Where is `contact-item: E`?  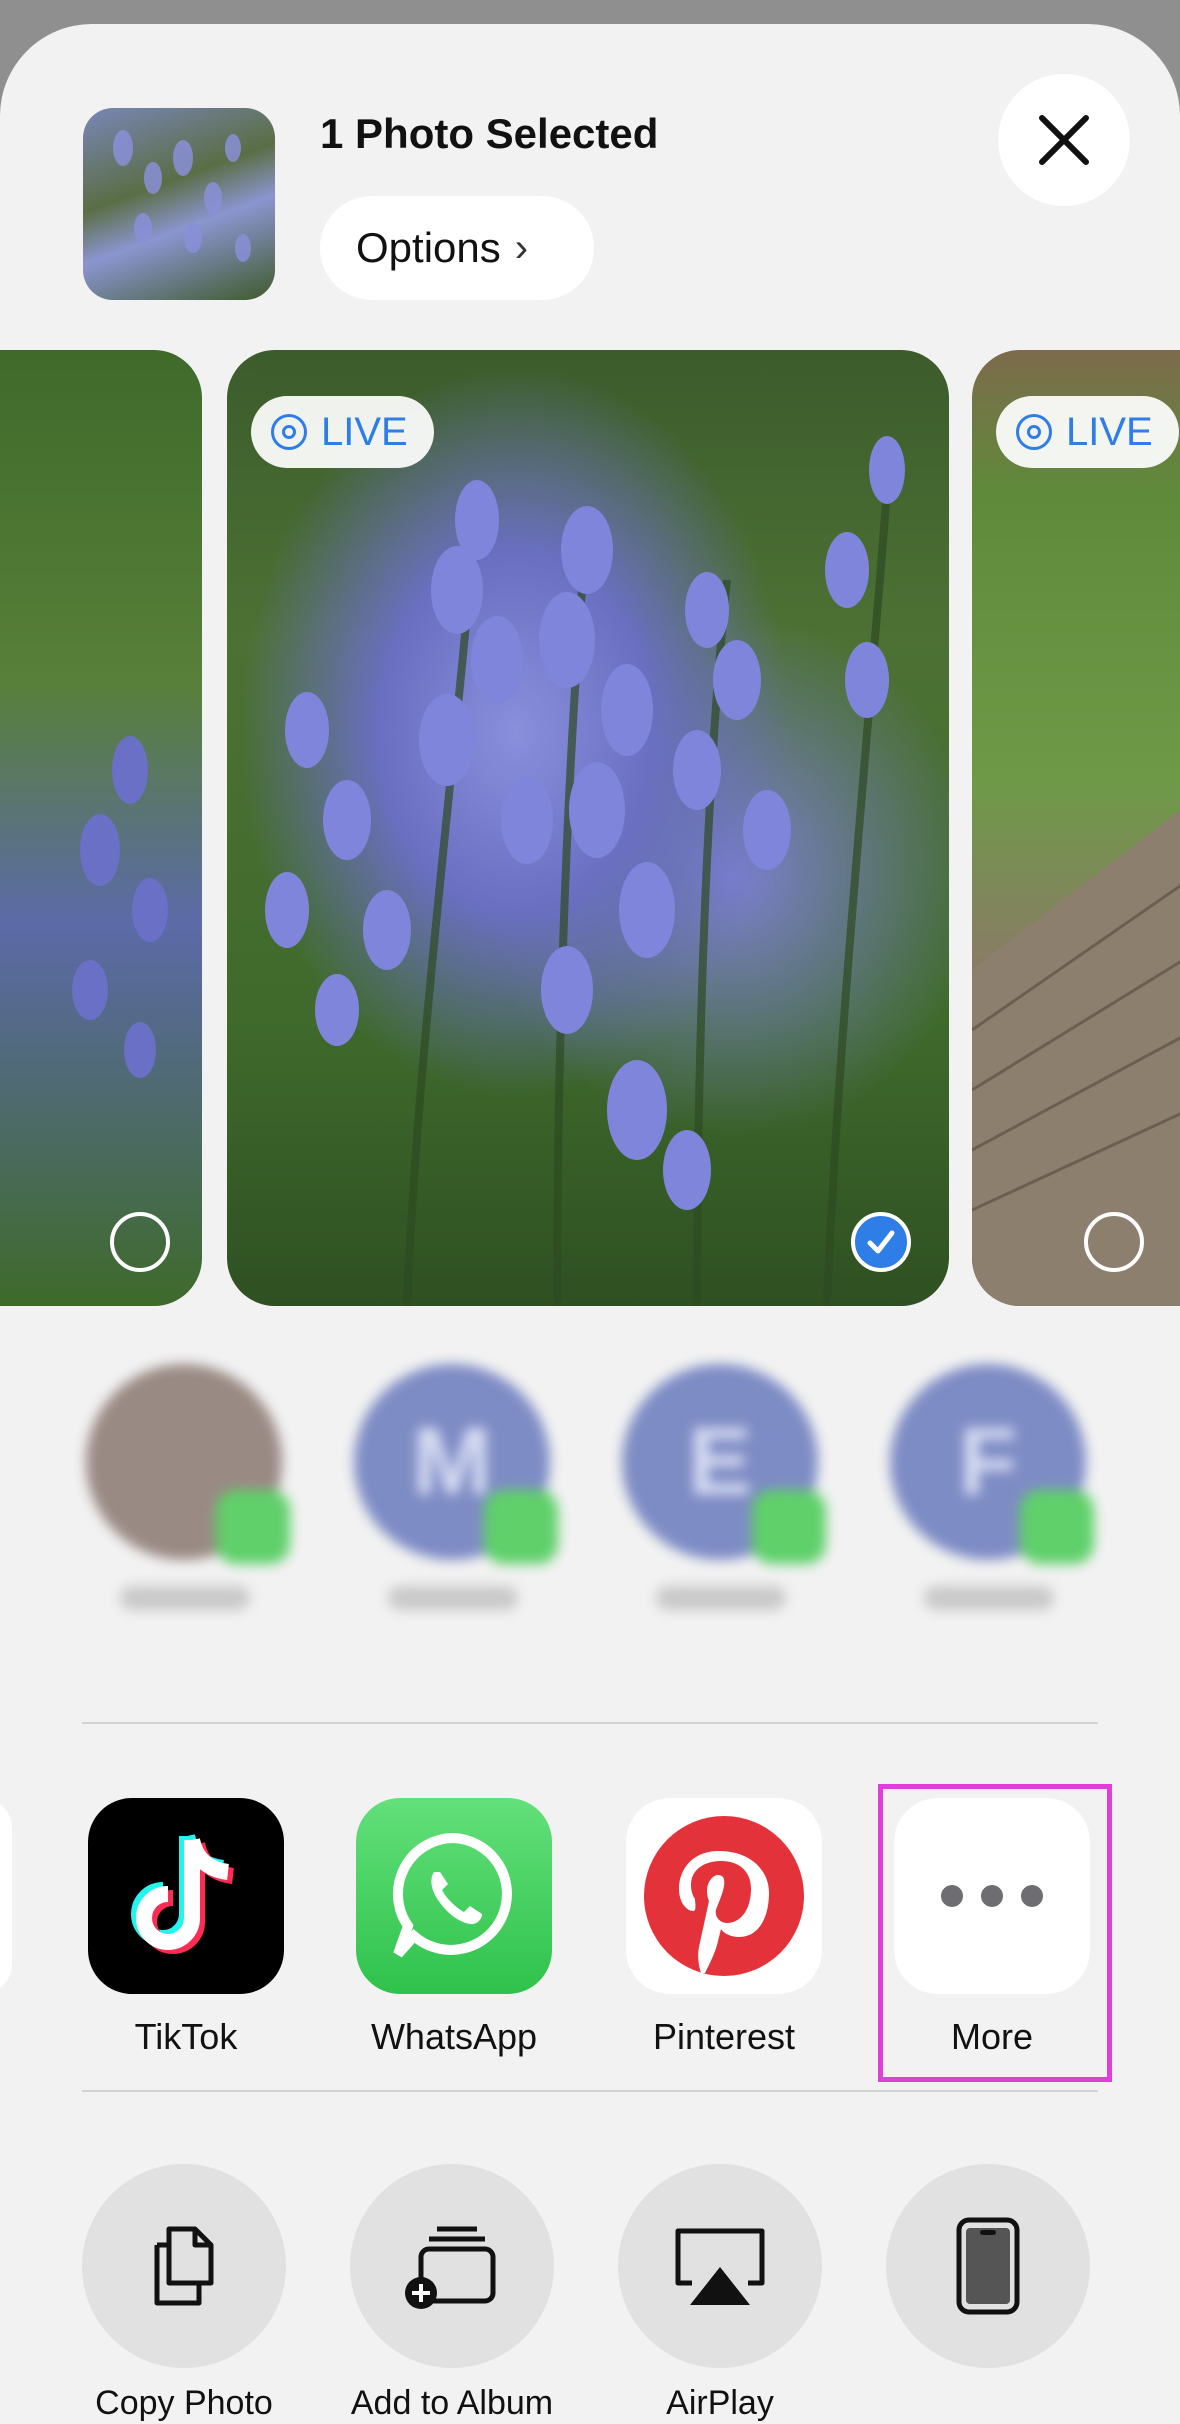
contact-item: E is located at coordinates (724, 1487).